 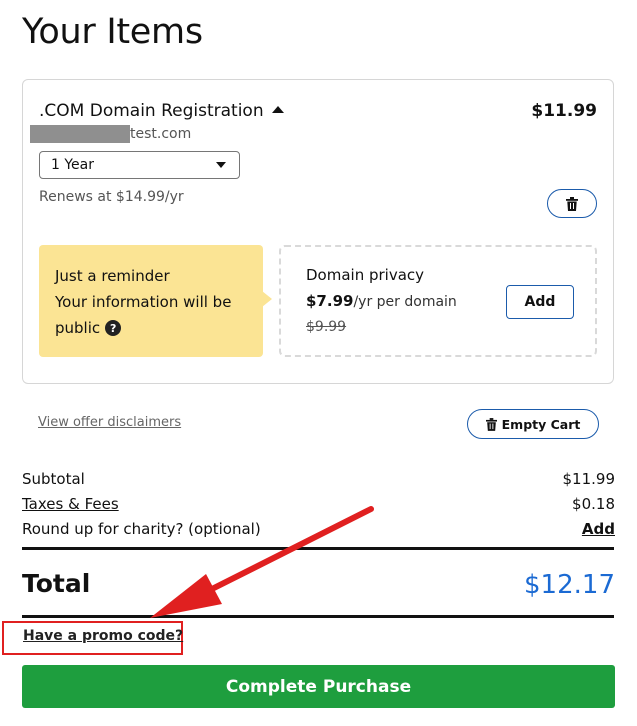 I want to click on item-name: .COM Domain Registration, so click(x=151, y=111).